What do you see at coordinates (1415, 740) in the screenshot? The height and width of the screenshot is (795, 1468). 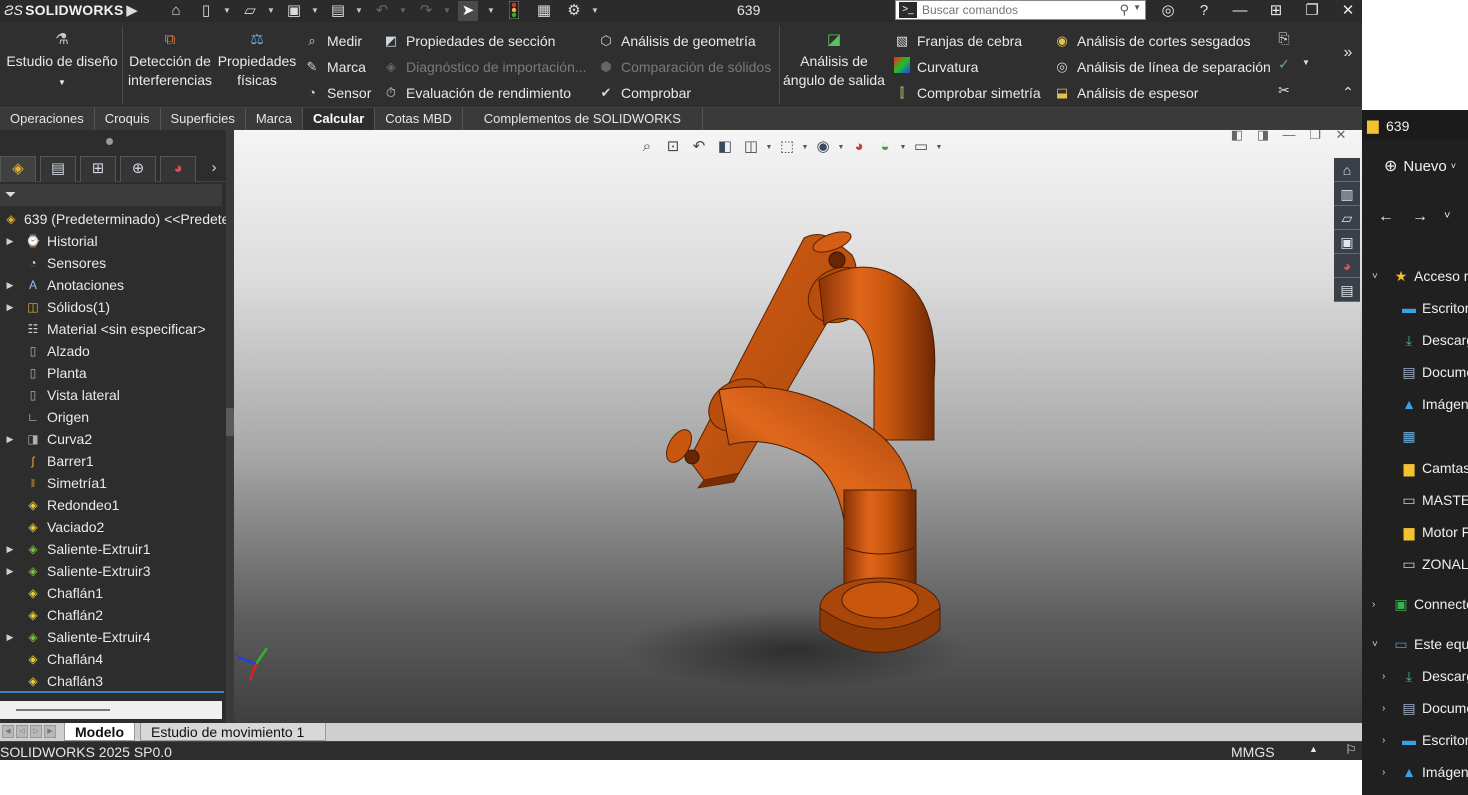 I see `nav-pane-item: › ▬ Escritor` at bounding box center [1415, 740].